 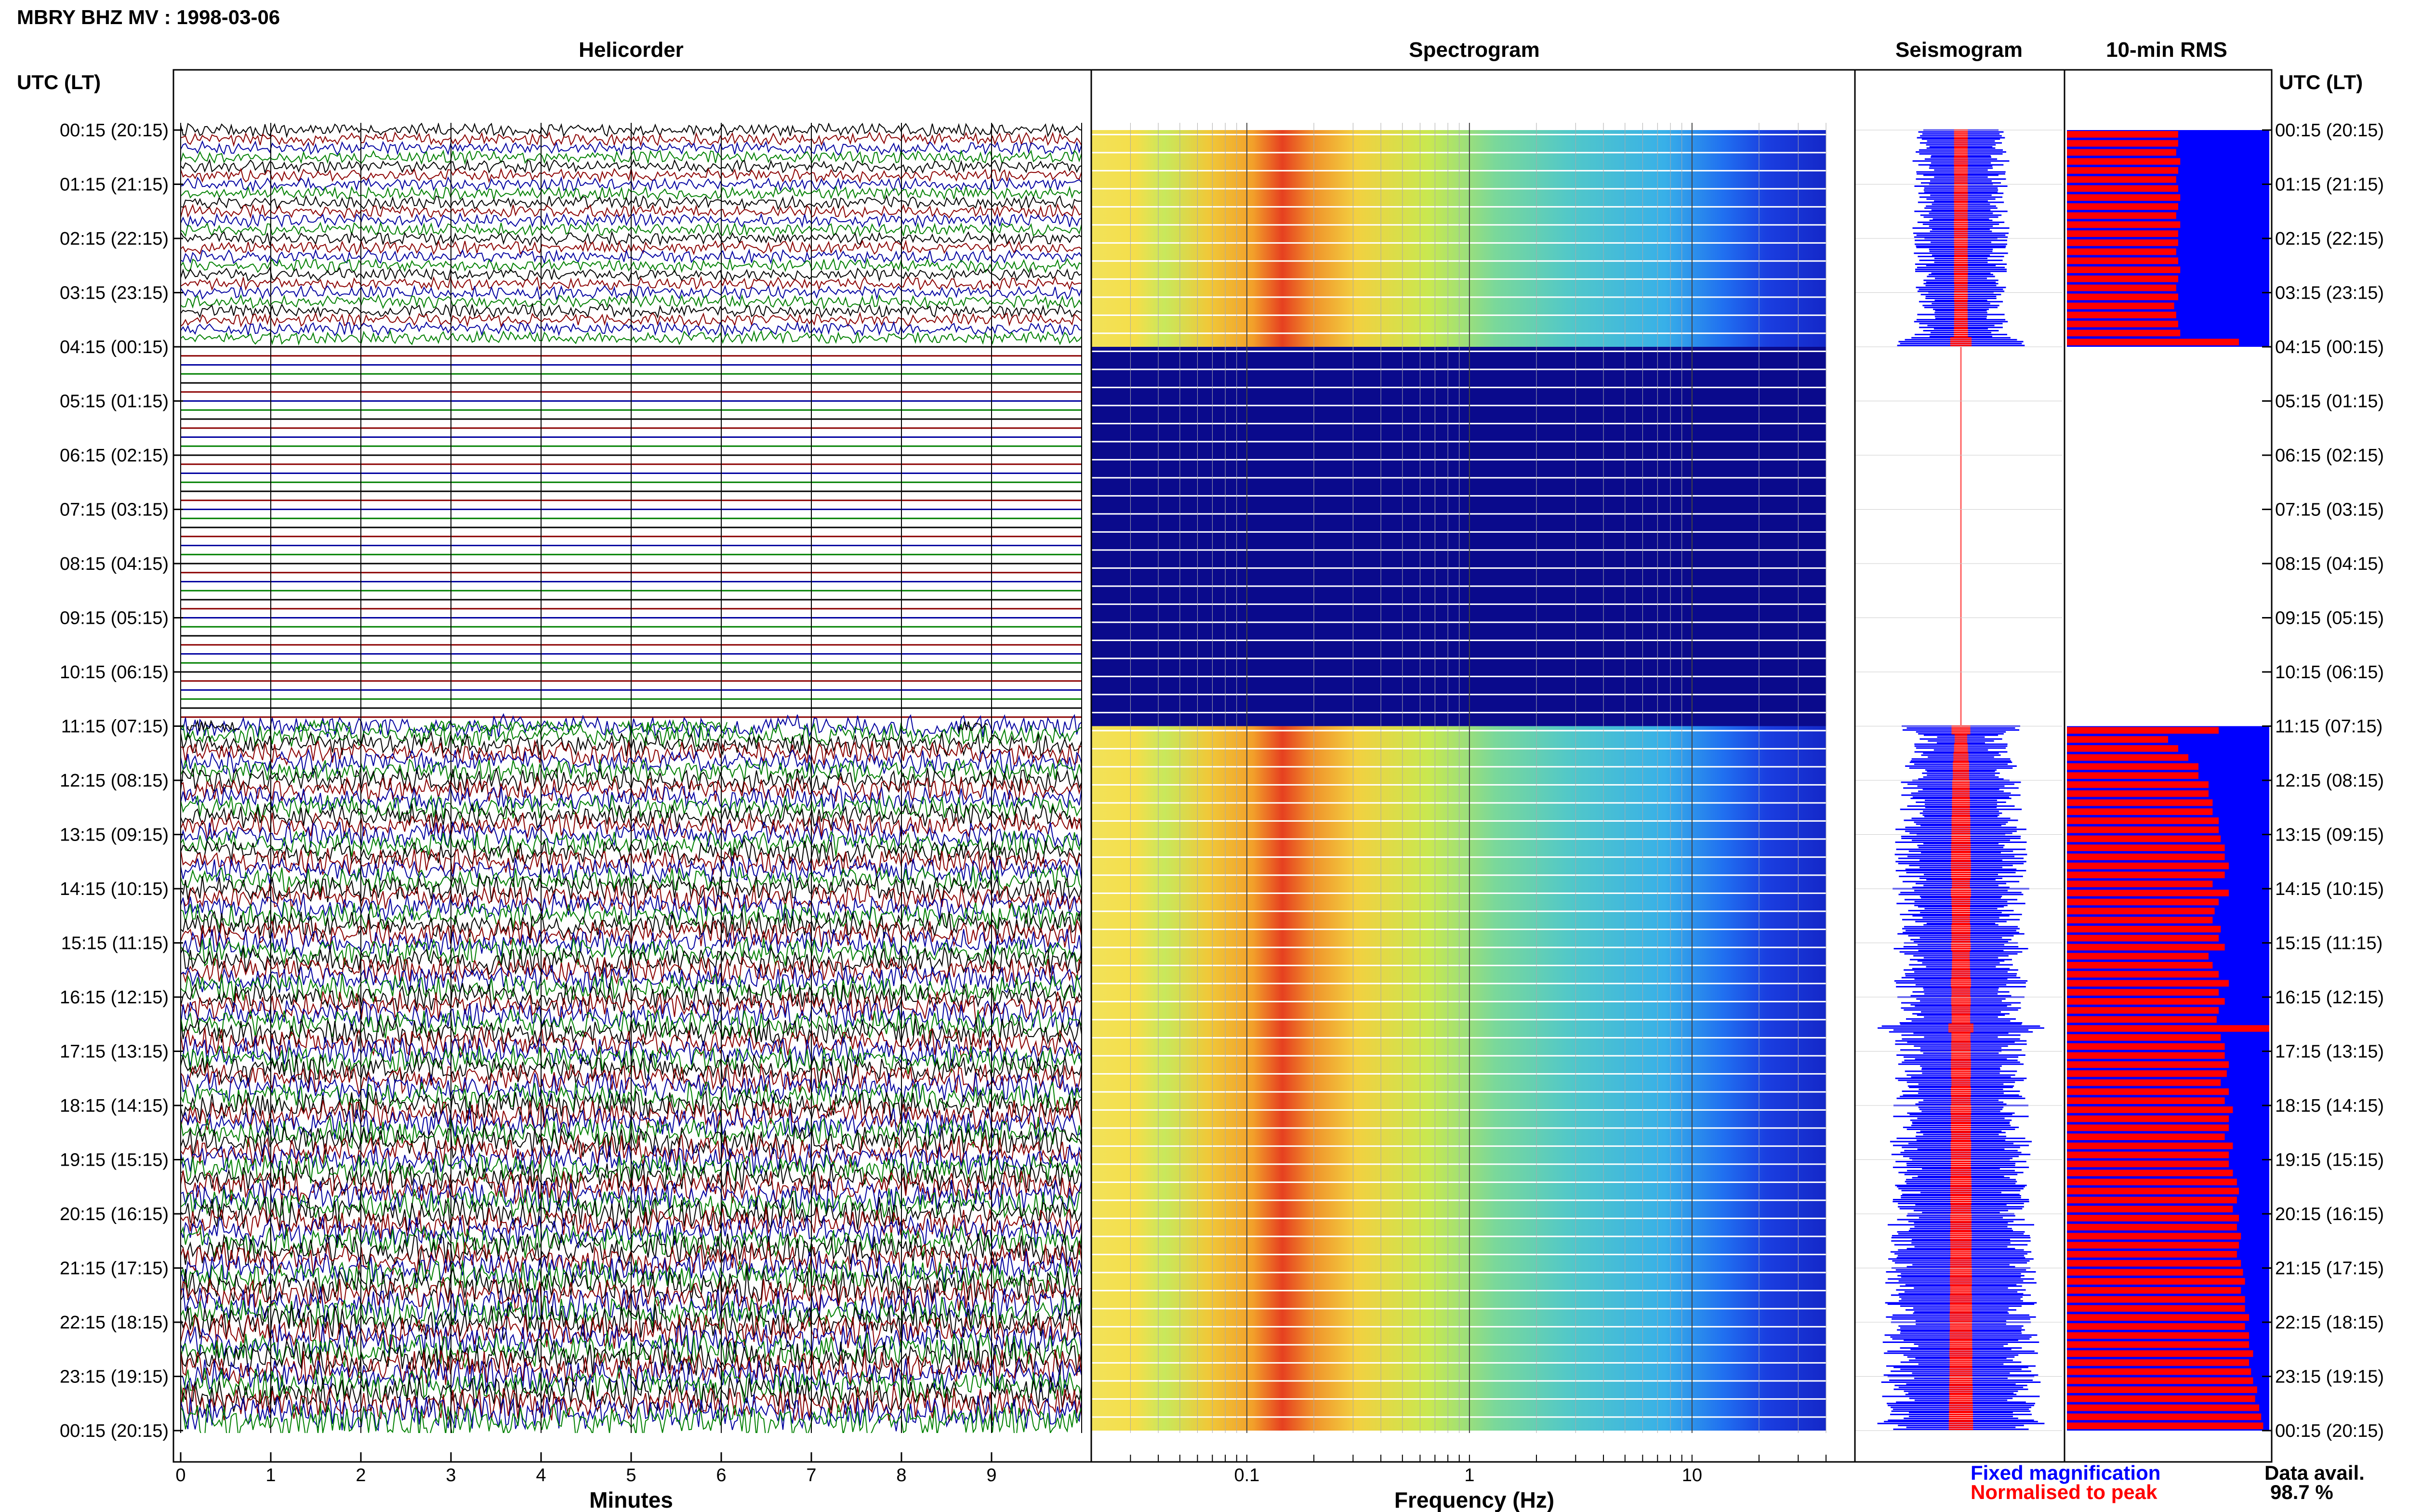 I want to click on minutes-axis-label: Minutes, so click(x=631, y=1499).